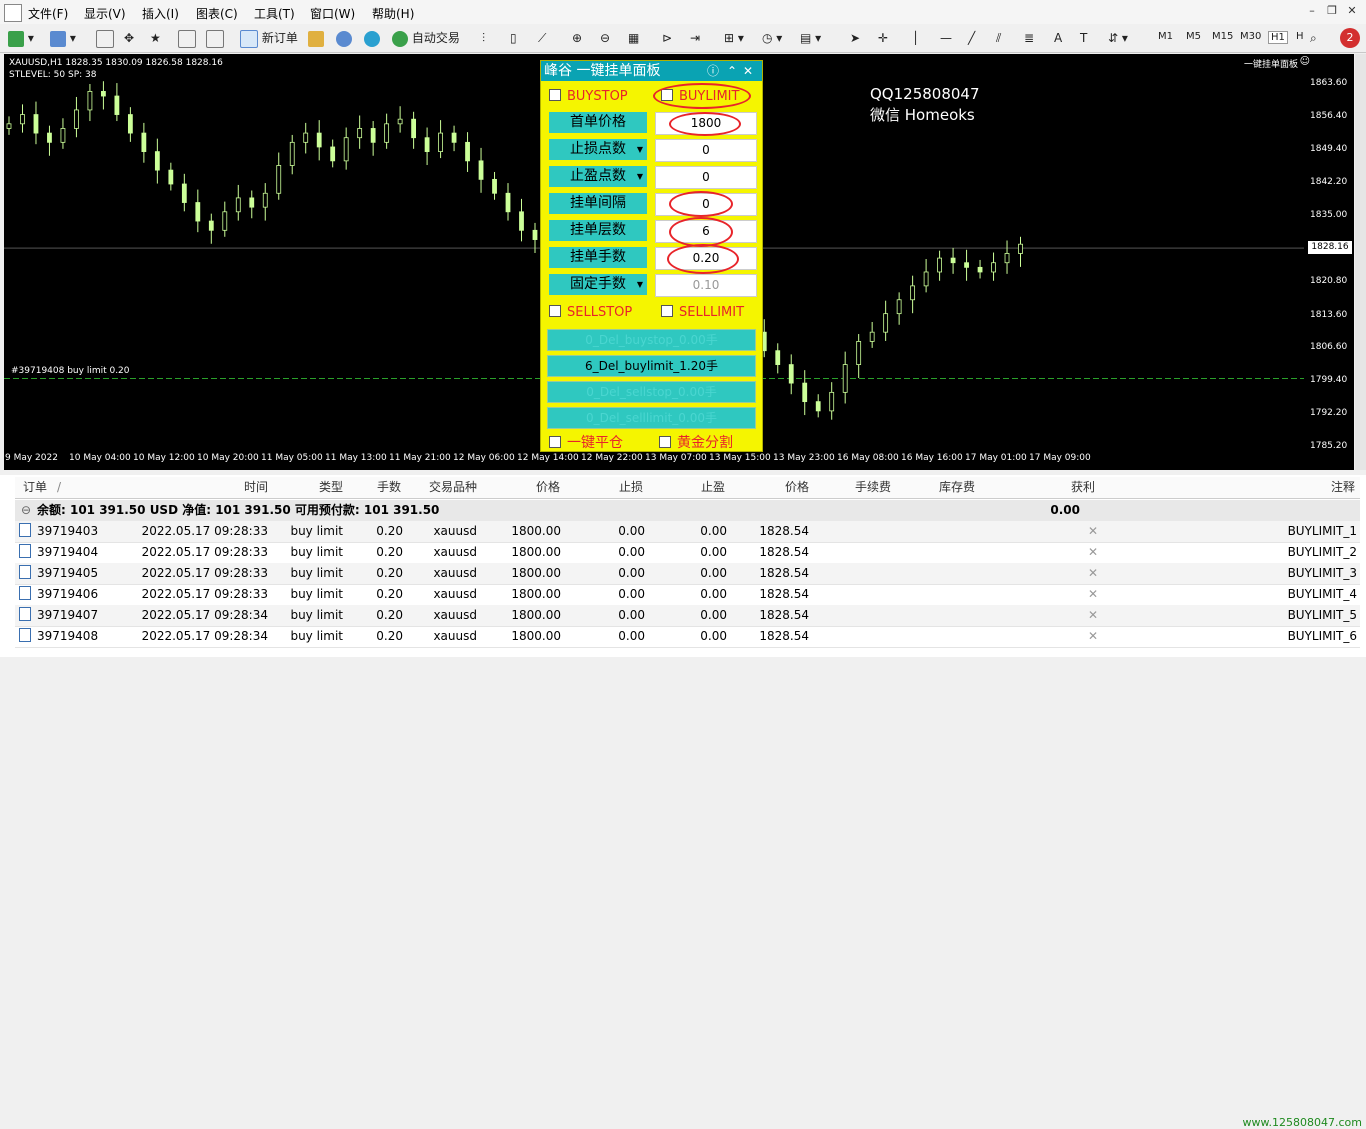 The image size is (1366, 1129). Describe the element at coordinates (713, 71) in the screenshot. I see `help-icon: ⓘ` at that location.